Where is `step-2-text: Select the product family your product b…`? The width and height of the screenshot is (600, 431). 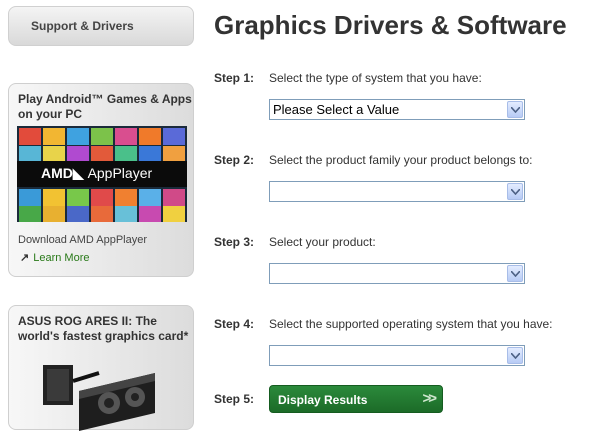 step-2-text: Select the product family your product b… is located at coordinates (401, 160).